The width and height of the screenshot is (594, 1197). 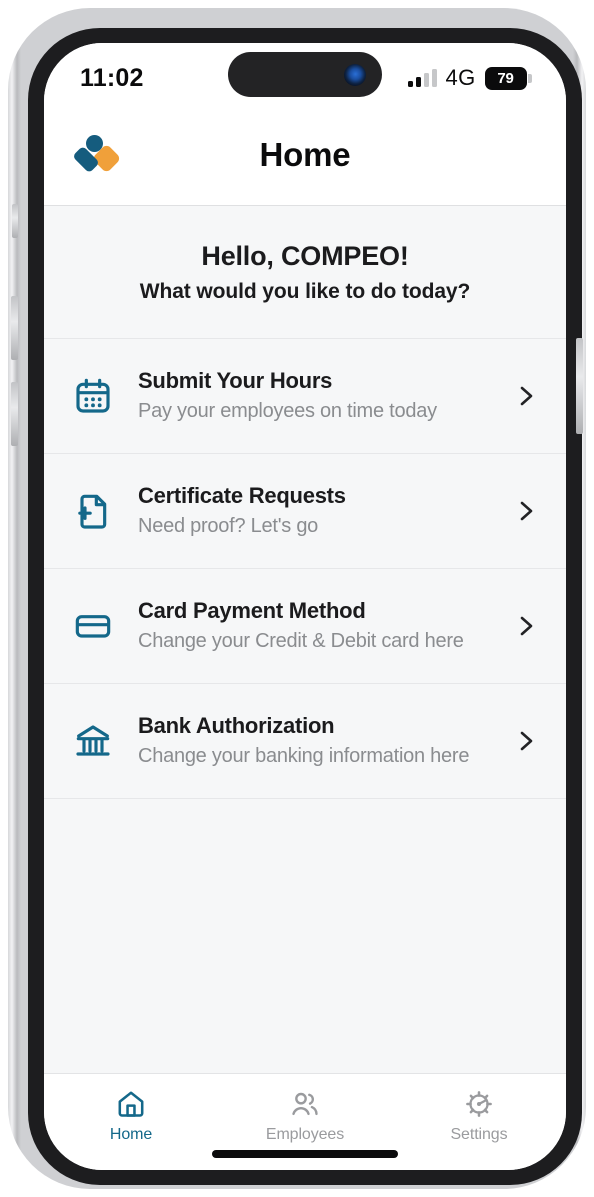 I want to click on gear-icon, so click(x=479, y=1104).